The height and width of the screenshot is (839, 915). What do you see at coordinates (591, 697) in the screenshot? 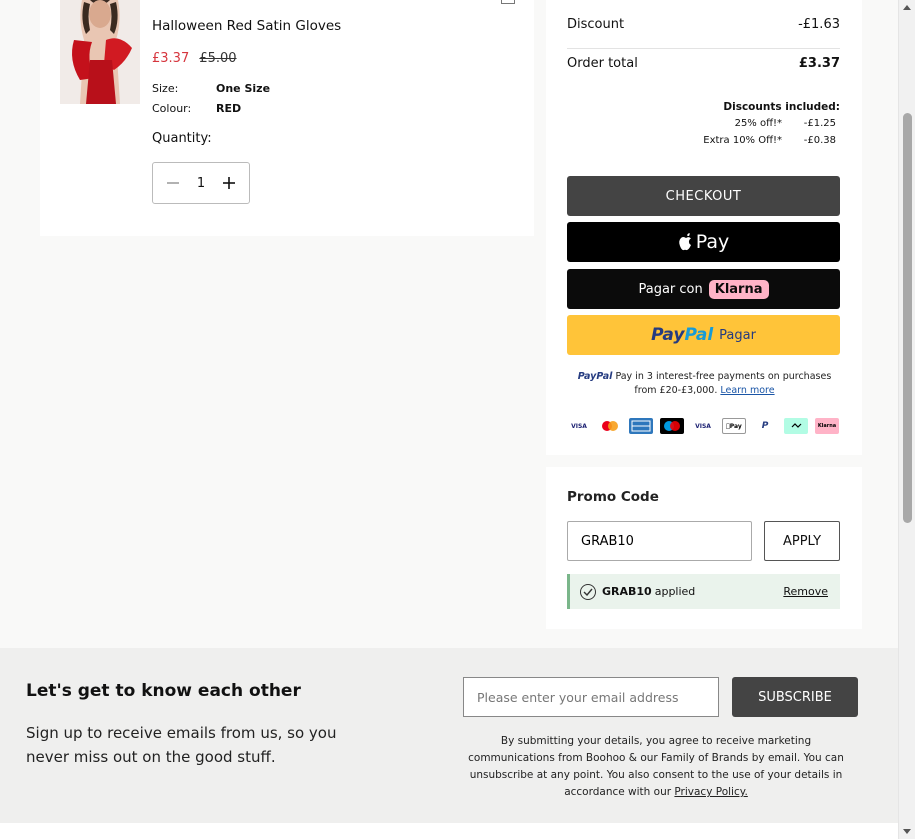
I see `email-field` at bounding box center [591, 697].